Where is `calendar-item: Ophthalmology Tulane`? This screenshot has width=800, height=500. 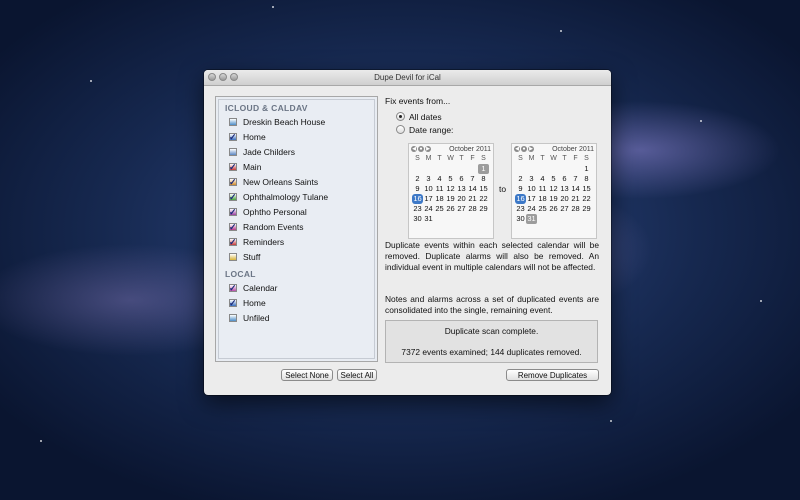 calendar-item: Ophthalmology Tulane is located at coordinates (296, 196).